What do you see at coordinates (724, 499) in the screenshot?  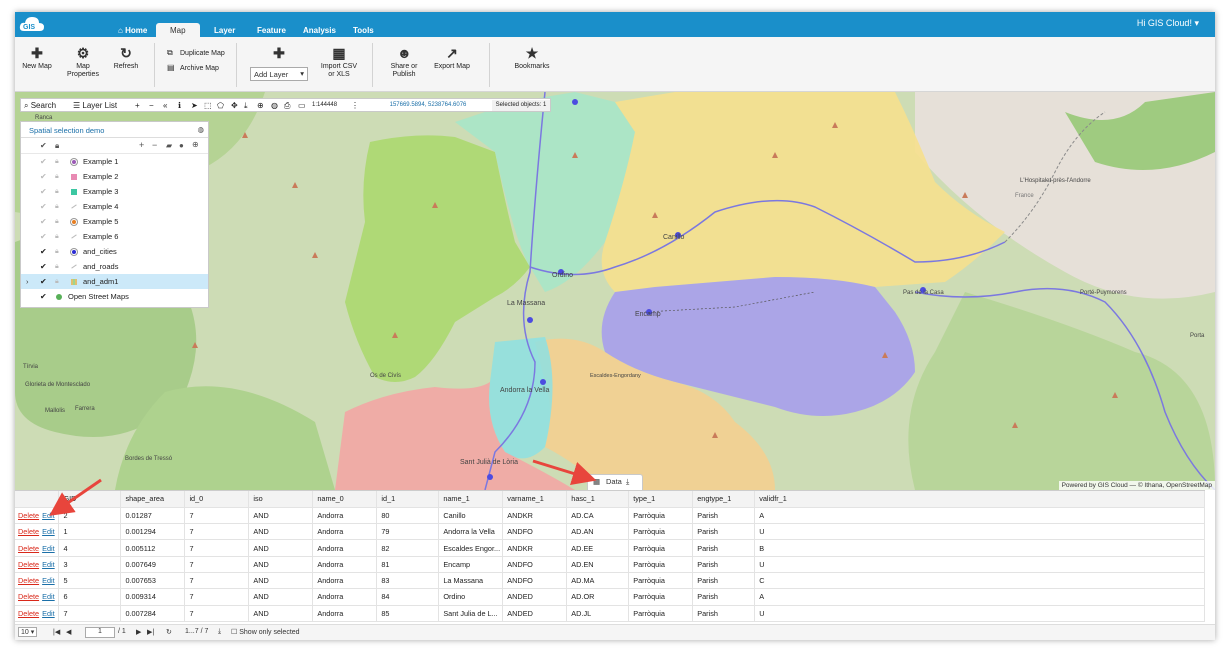 I see `column-header: engtype_1` at bounding box center [724, 499].